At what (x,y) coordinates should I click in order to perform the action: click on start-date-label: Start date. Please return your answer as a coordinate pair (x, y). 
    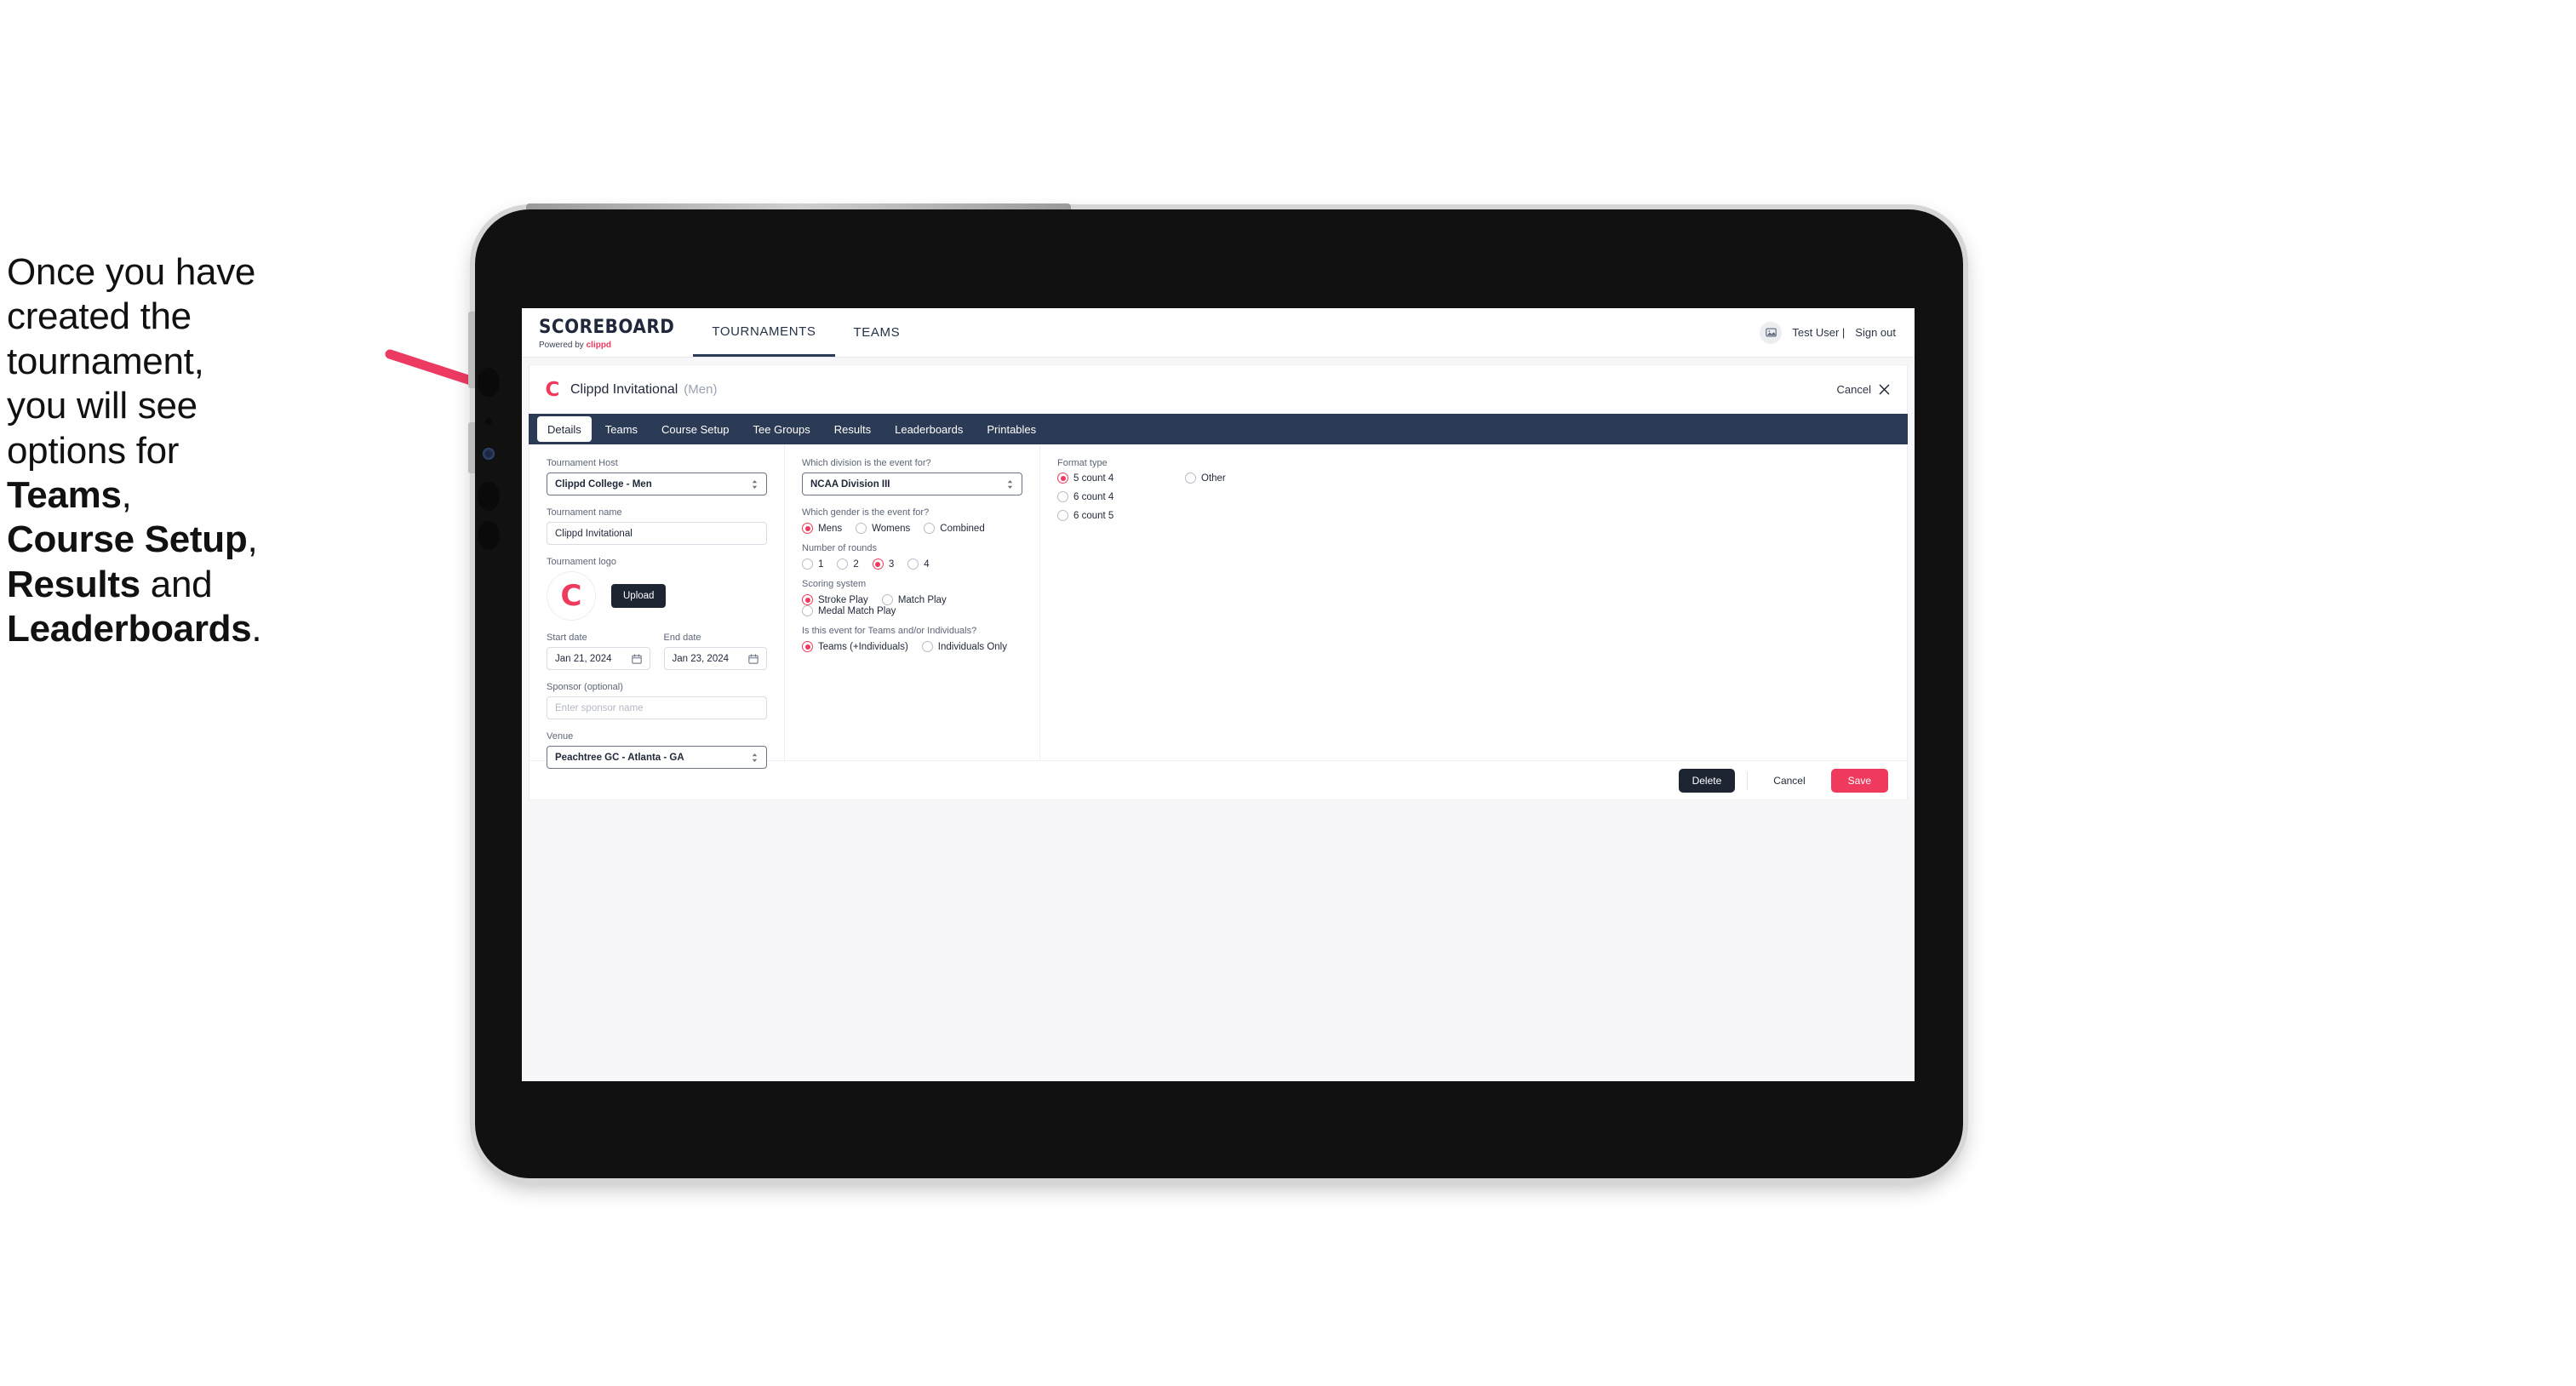
    Looking at the image, I should click on (567, 638).